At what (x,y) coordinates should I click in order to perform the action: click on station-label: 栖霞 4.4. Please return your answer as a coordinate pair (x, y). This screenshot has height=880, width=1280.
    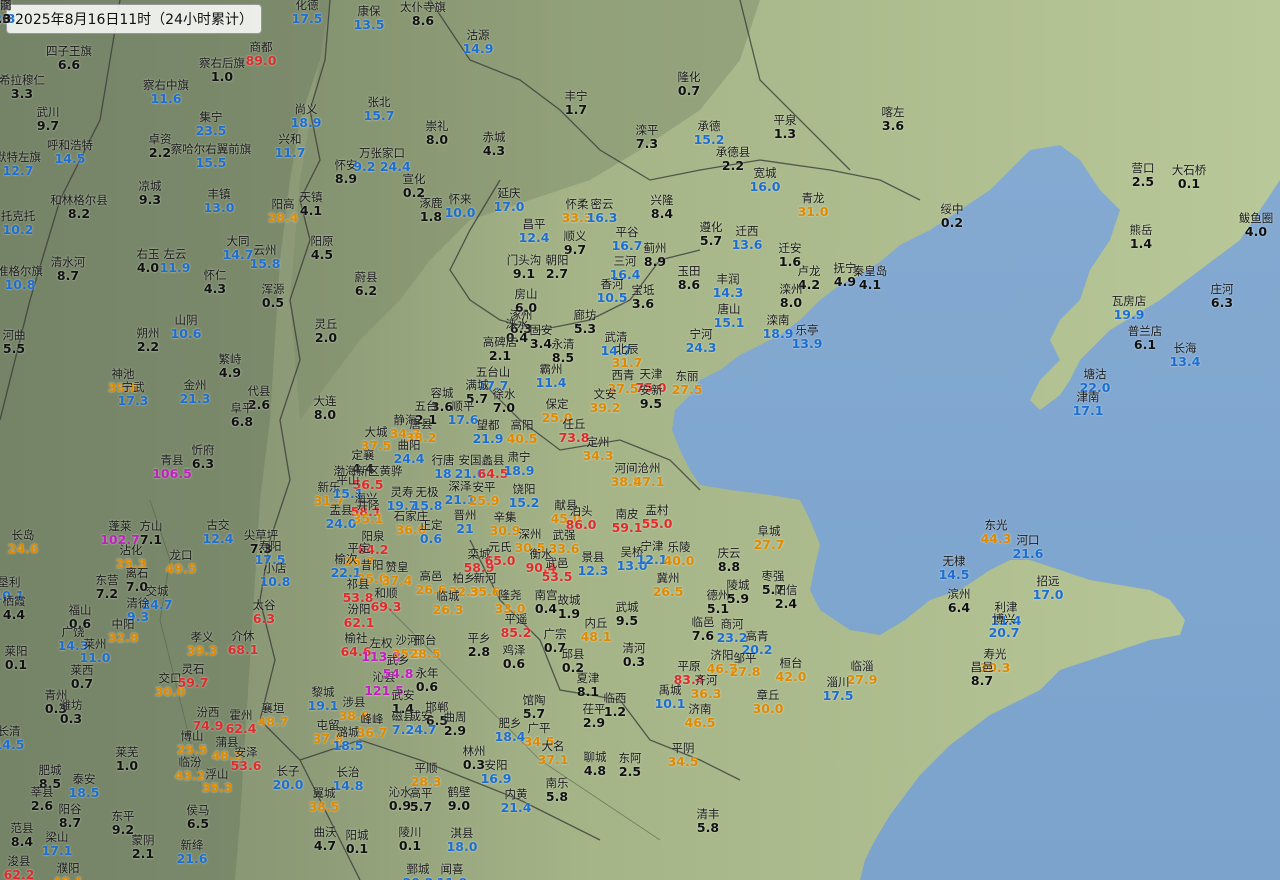
    Looking at the image, I should click on (14, 608).